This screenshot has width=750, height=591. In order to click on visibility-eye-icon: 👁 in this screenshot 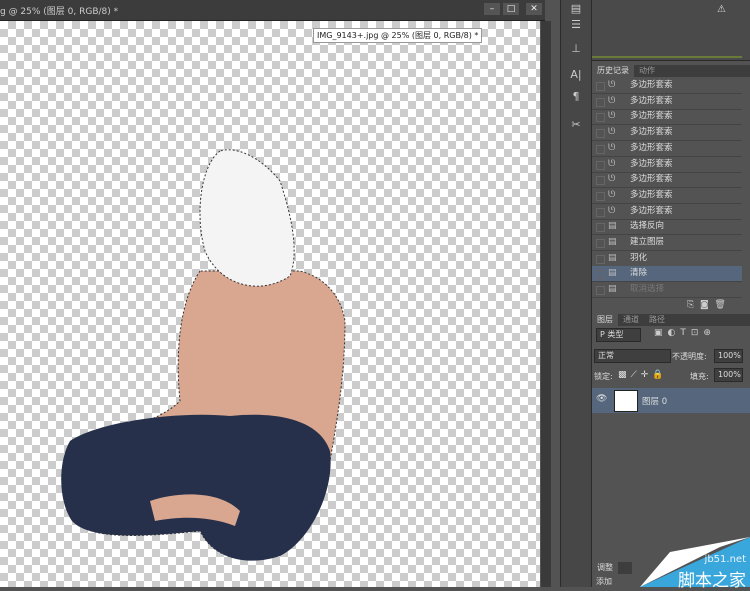, I will do `click(601, 399)`.